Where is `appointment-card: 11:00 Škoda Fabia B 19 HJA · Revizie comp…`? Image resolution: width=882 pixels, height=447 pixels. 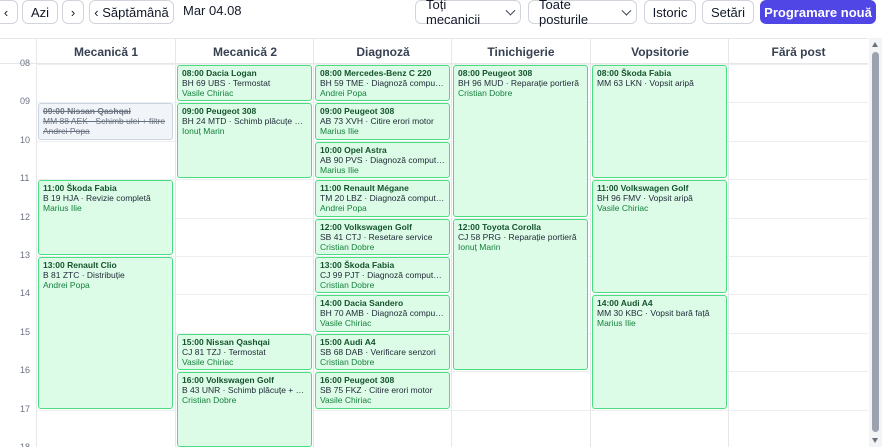 appointment-card: 11:00 Škoda Fabia B 19 HJA · Revizie comp… is located at coordinates (105, 217).